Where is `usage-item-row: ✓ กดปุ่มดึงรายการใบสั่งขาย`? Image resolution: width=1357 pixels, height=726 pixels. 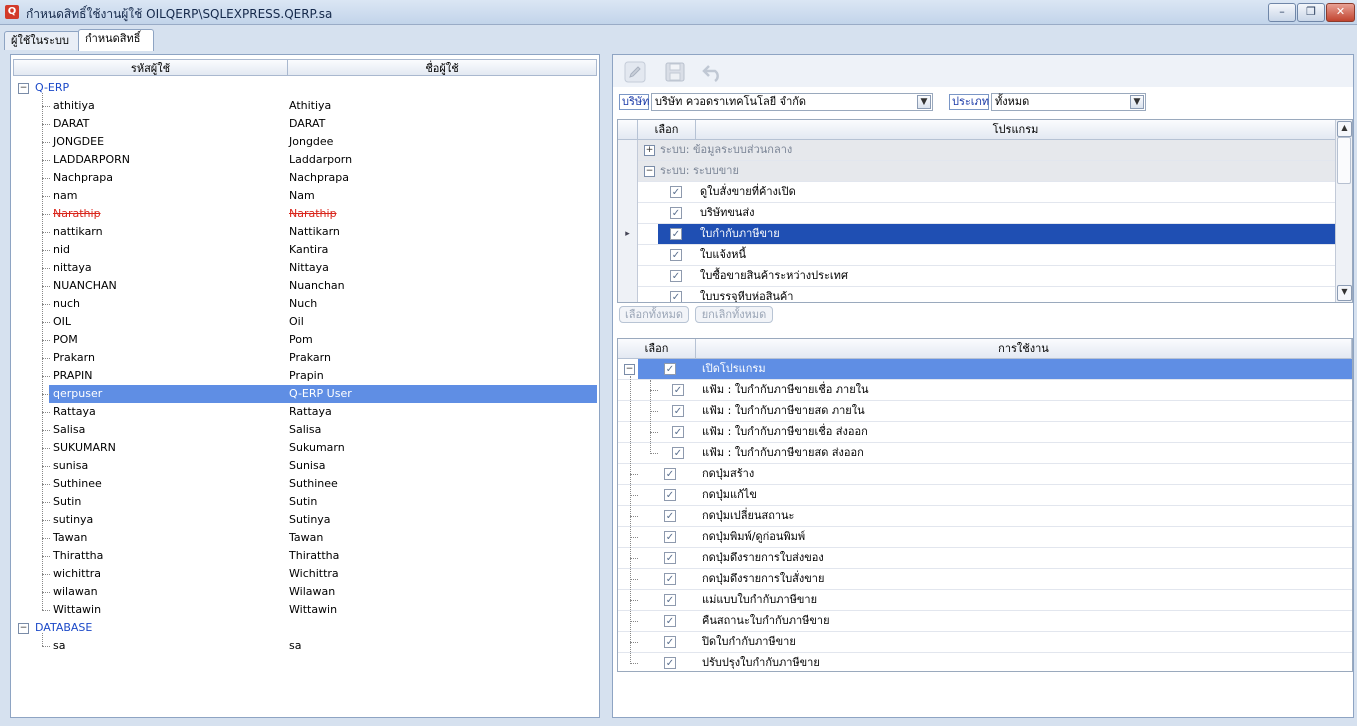
usage-item-row: ✓ กดปุ่มดึงรายการใบสั่งขาย is located at coordinates (985, 579).